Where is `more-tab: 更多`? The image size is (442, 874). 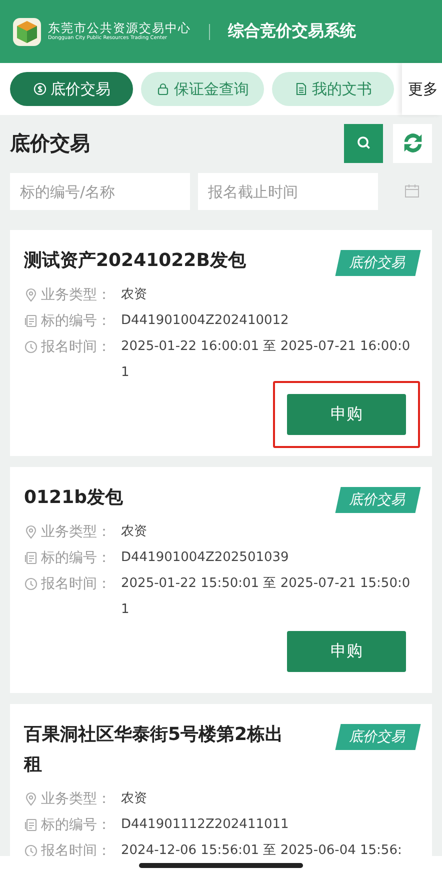 more-tab: 更多 is located at coordinates (422, 89).